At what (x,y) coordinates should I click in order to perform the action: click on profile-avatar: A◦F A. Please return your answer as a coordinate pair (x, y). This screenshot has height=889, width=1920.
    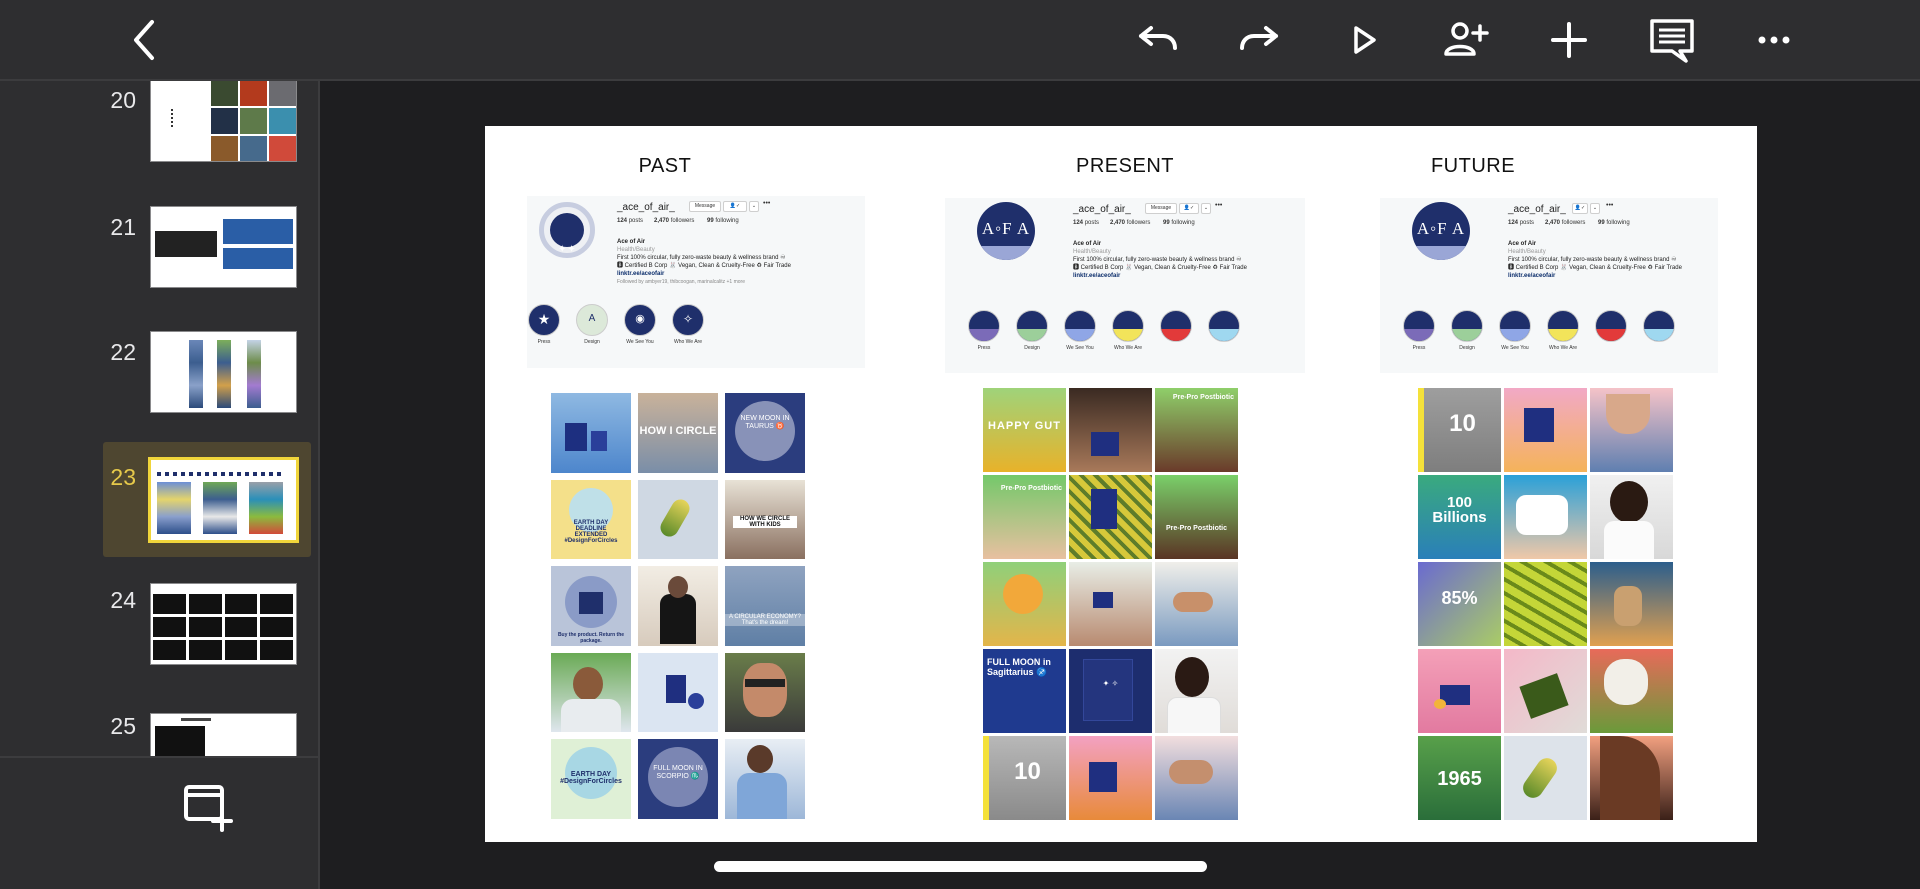
    Looking at the image, I should click on (1441, 231).